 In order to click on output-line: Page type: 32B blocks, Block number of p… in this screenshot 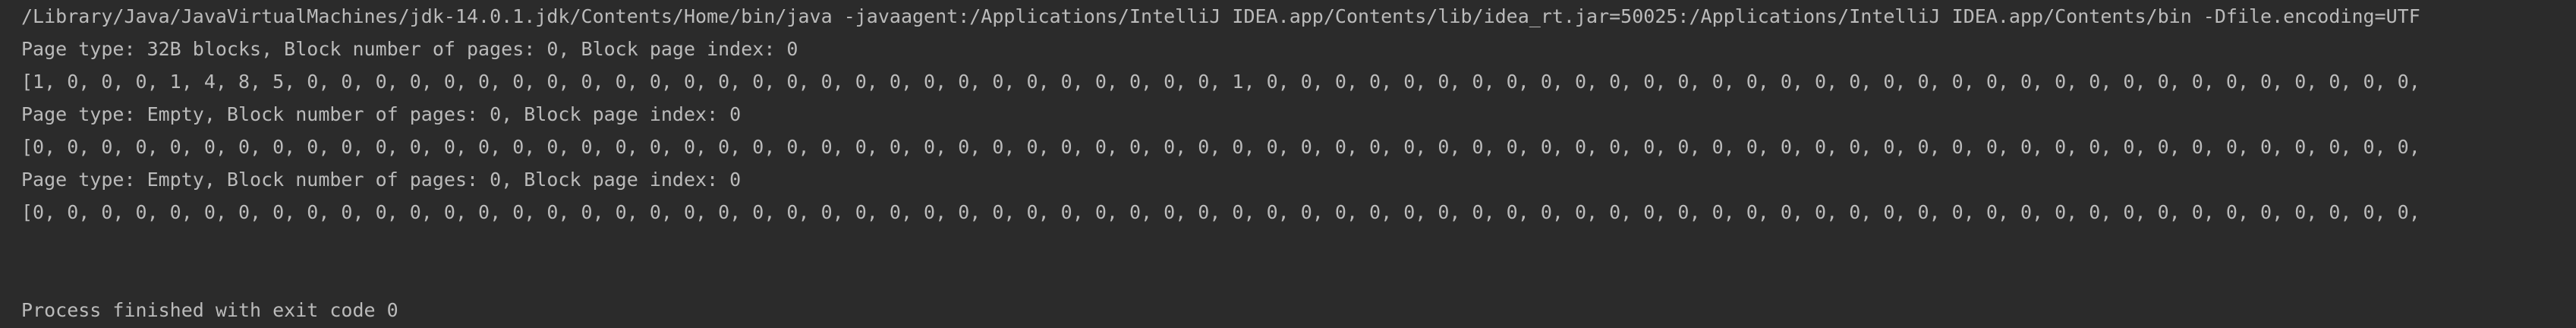, I will do `click(409, 49)`.